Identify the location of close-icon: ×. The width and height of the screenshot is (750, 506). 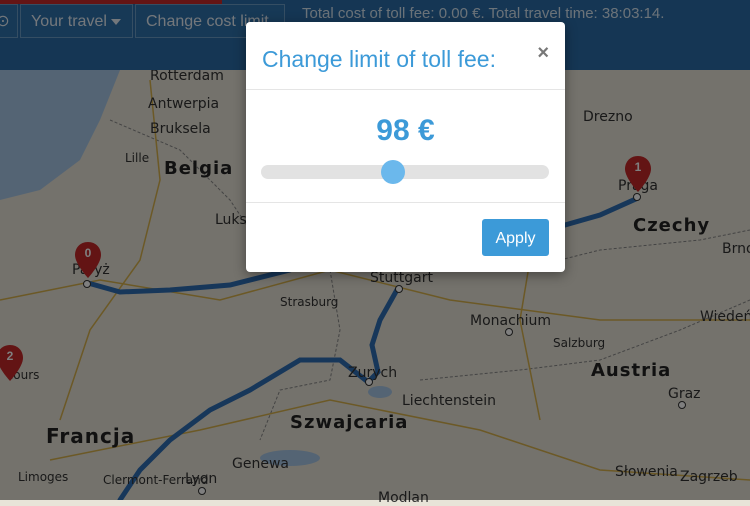
(543, 53).